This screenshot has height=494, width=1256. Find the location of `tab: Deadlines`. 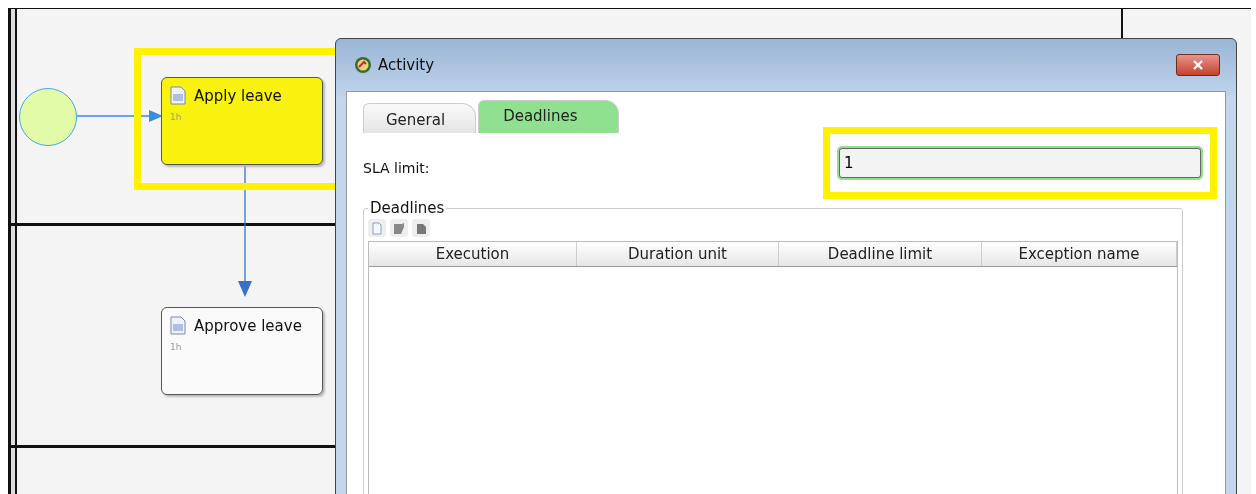

tab: Deadlines is located at coordinates (548, 116).